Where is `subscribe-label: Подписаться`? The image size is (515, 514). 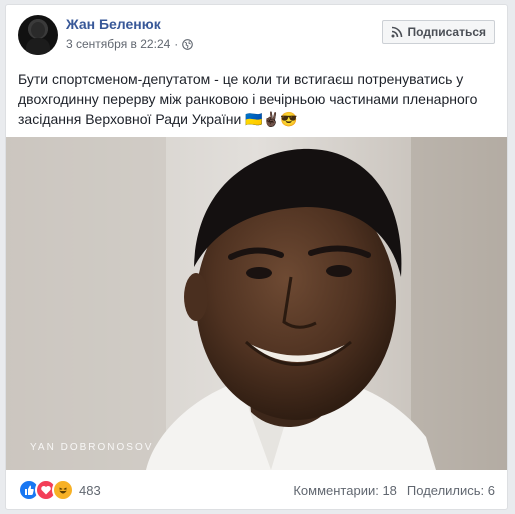 subscribe-label: Подписаться is located at coordinates (446, 32).